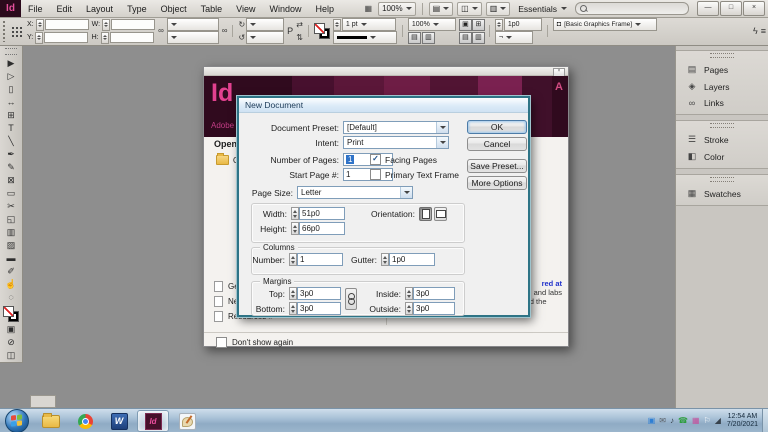  I want to click on start-button, so click(17, 420).